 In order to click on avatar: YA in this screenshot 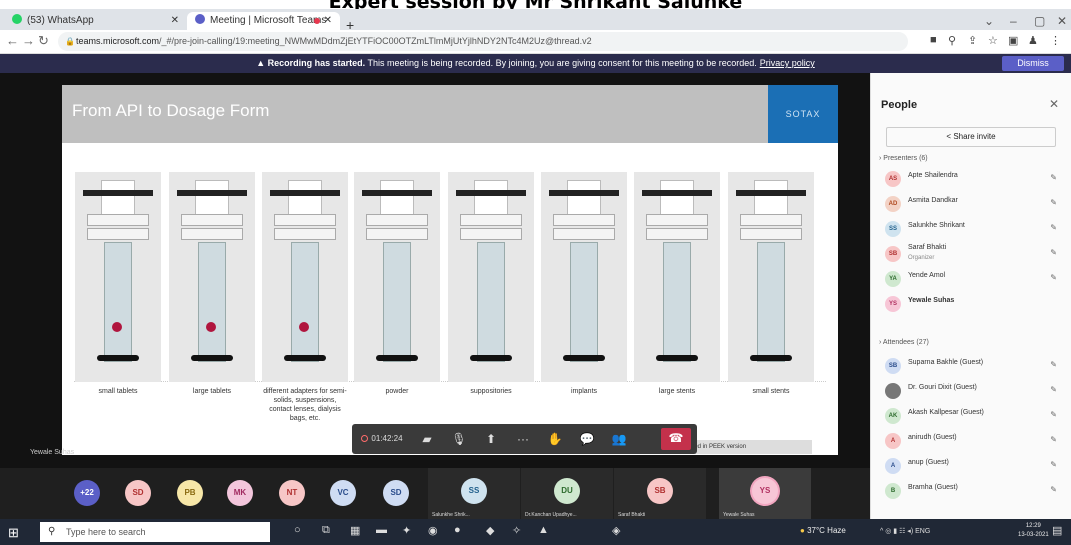, I will do `click(893, 279)`.